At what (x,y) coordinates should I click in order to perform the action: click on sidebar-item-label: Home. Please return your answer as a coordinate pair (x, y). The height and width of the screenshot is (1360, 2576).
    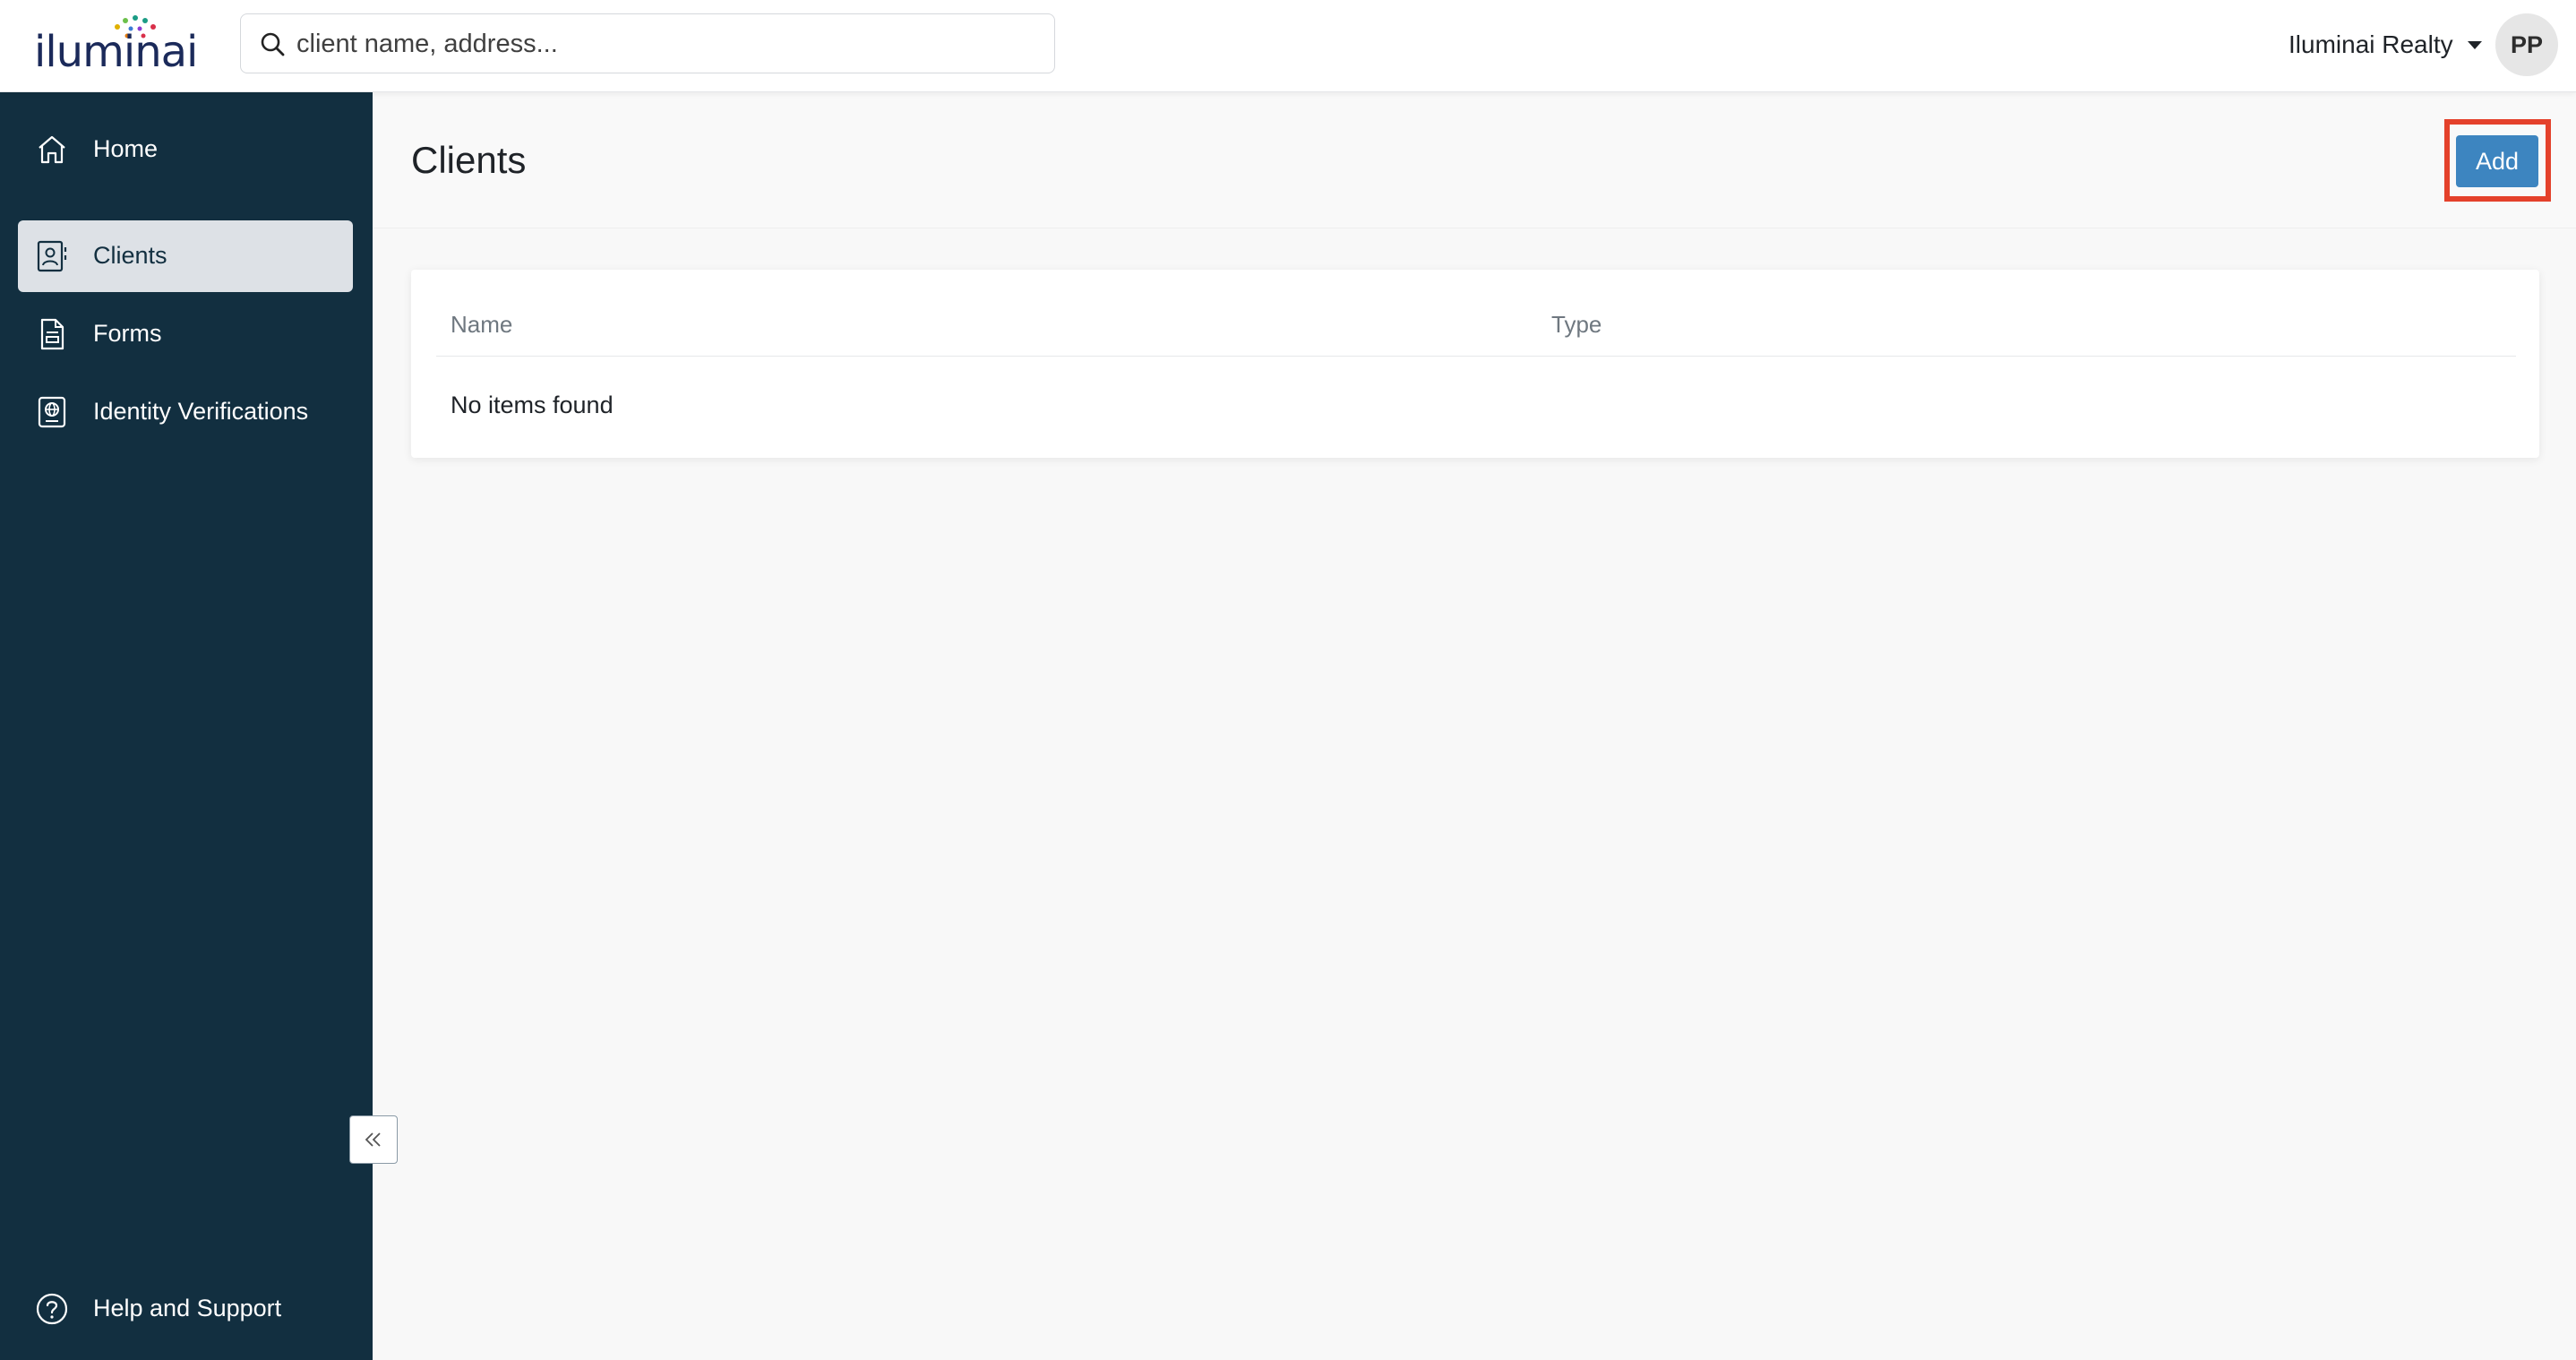
    Looking at the image, I should click on (126, 148).